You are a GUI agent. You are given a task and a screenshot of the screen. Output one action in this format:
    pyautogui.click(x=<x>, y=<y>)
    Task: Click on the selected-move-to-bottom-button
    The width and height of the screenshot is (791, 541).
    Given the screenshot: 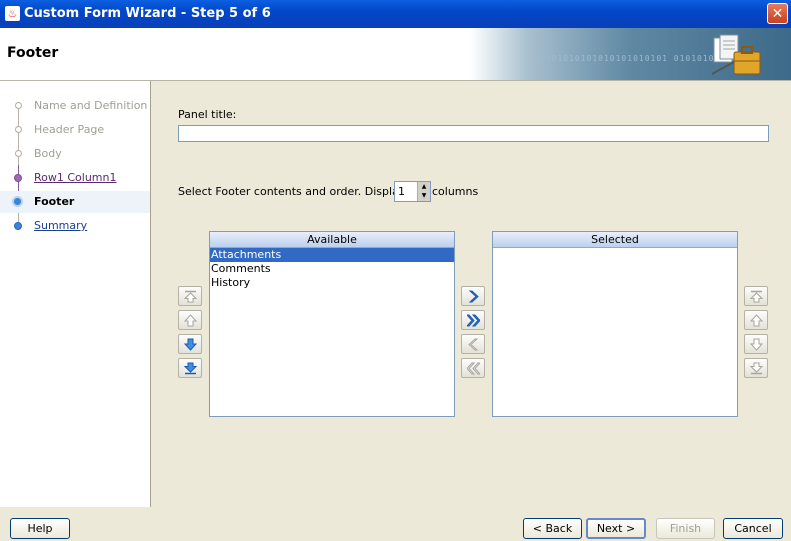 What is the action you would take?
    pyautogui.click(x=756, y=368)
    